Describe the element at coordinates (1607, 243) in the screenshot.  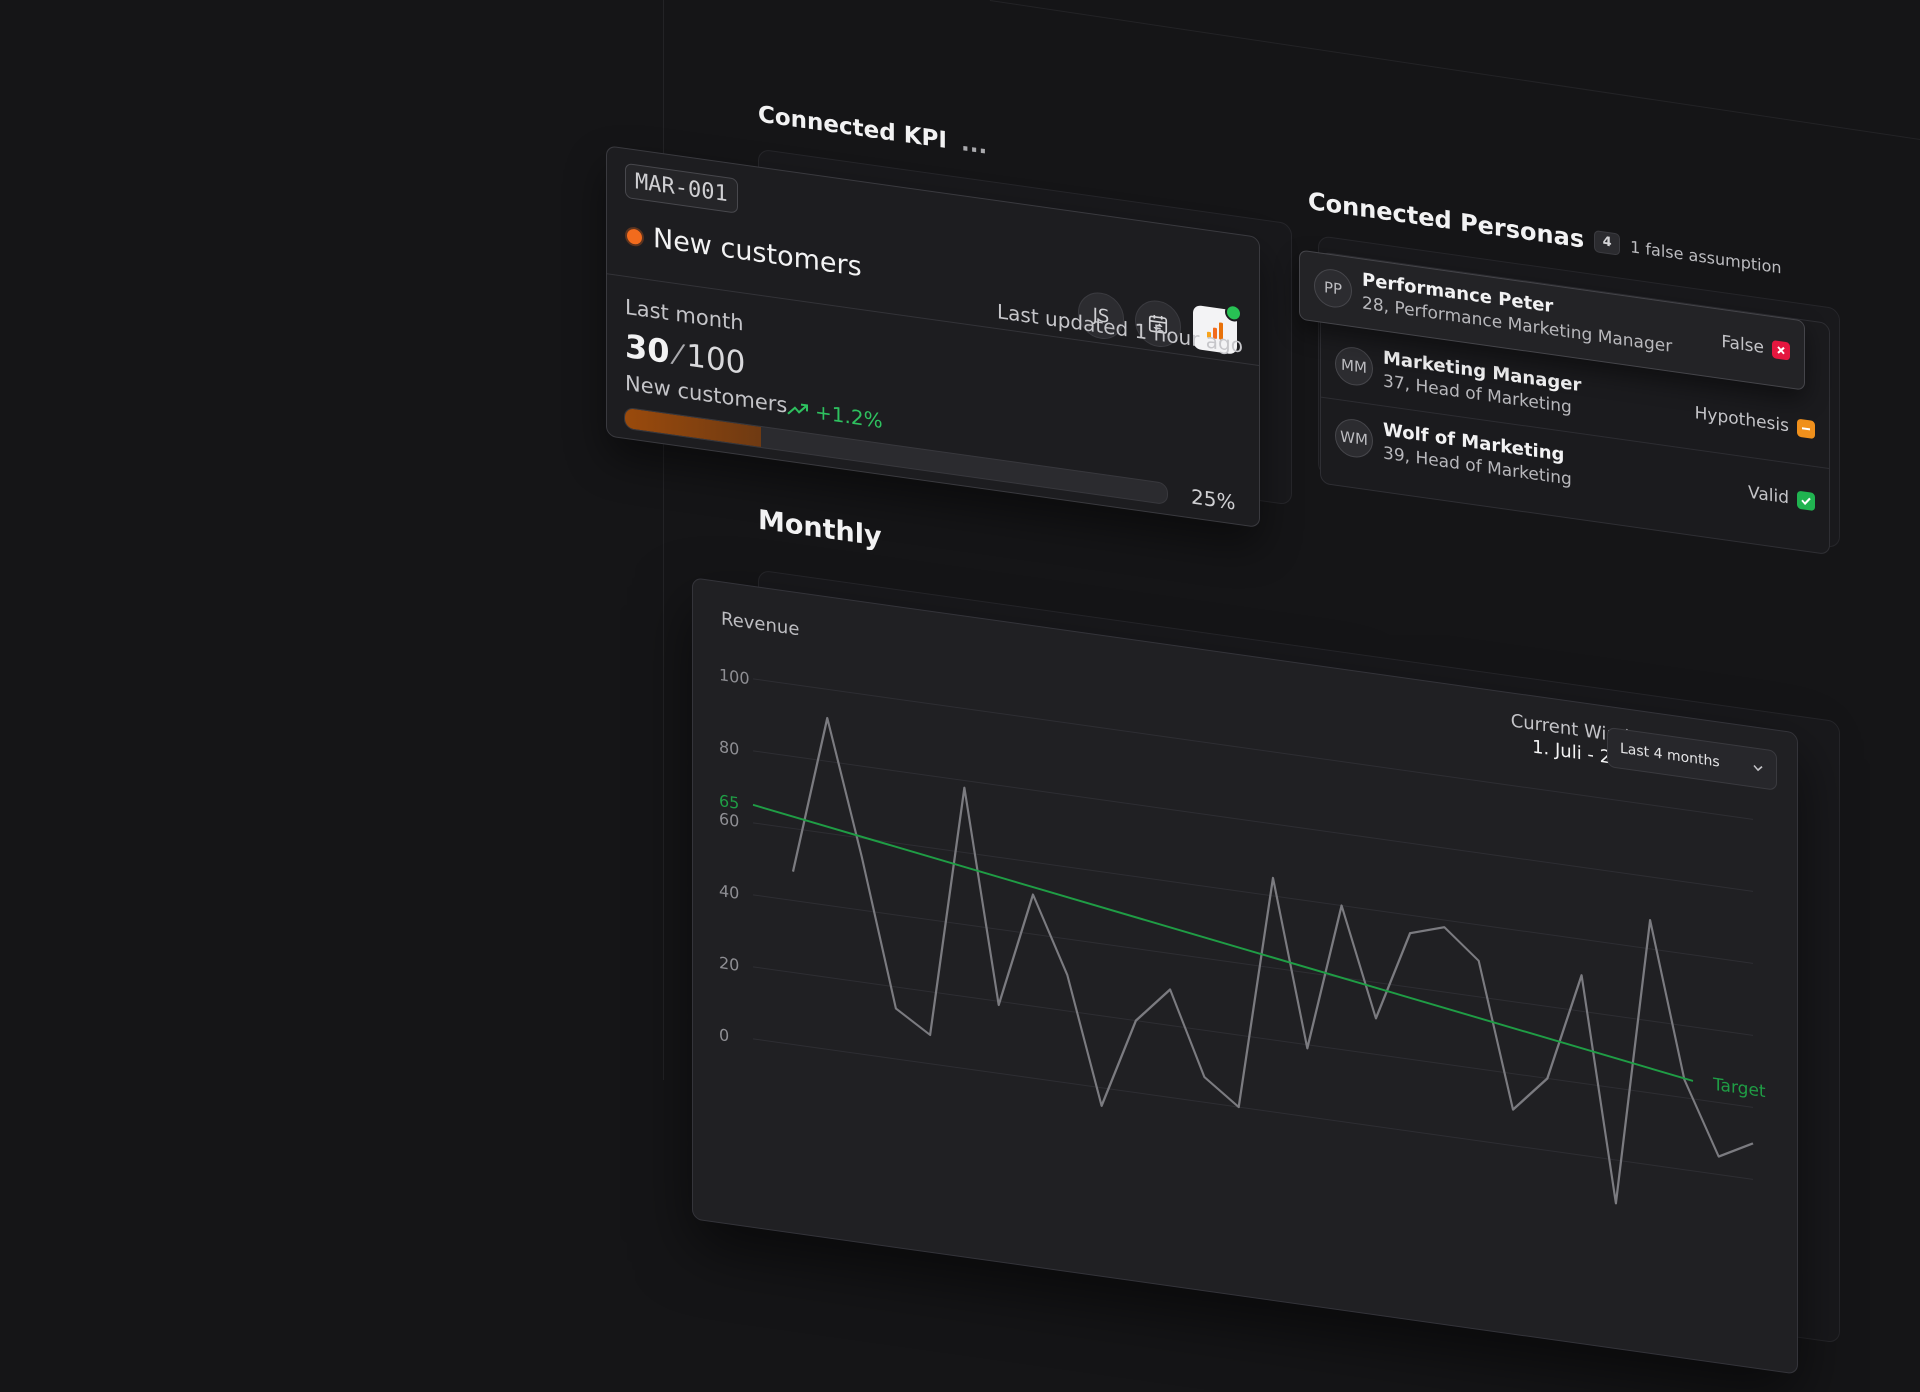
I see `personas-count-badge: 4` at that location.